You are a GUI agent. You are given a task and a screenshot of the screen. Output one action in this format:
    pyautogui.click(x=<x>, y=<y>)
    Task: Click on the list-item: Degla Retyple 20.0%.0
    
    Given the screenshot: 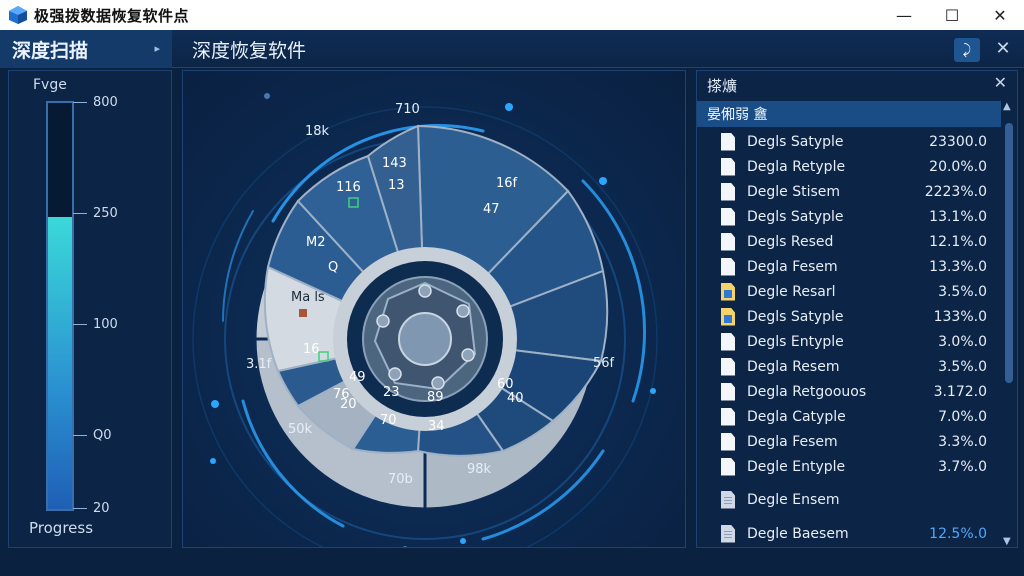 What is the action you would take?
    pyautogui.click(x=849, y=166)
    